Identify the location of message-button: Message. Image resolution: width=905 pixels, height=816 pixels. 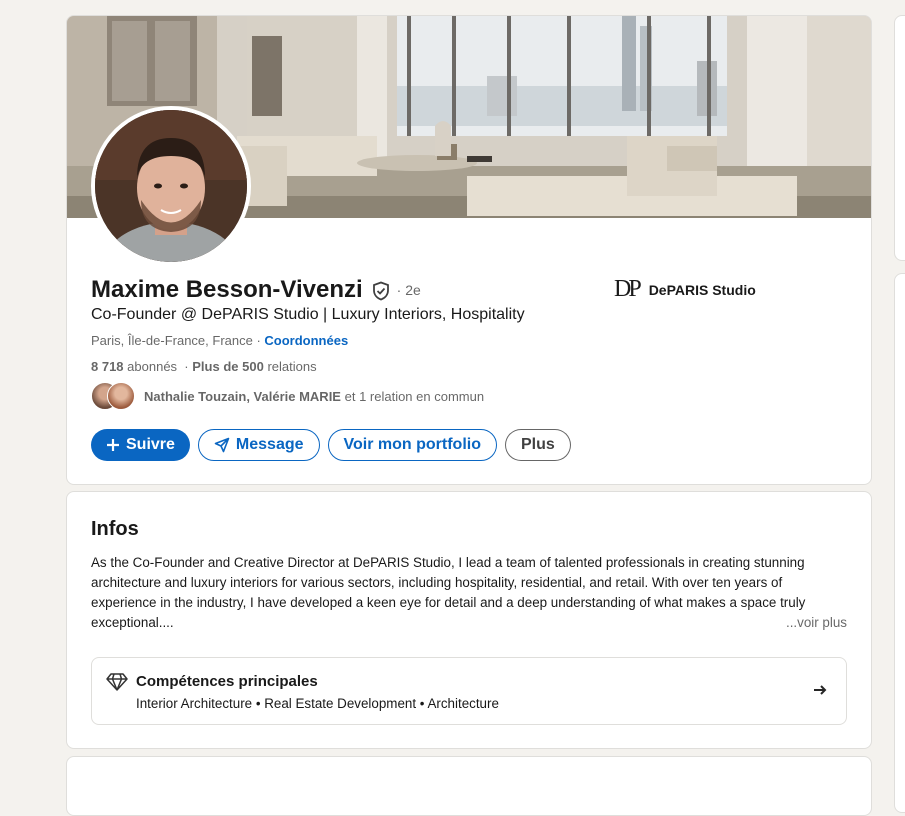
(258, 445).